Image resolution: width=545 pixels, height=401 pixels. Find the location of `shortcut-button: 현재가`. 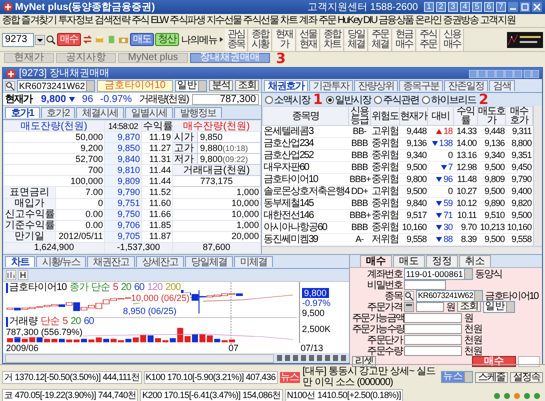

shortcut-button: 현재가 is located at coordinates (284, 39).